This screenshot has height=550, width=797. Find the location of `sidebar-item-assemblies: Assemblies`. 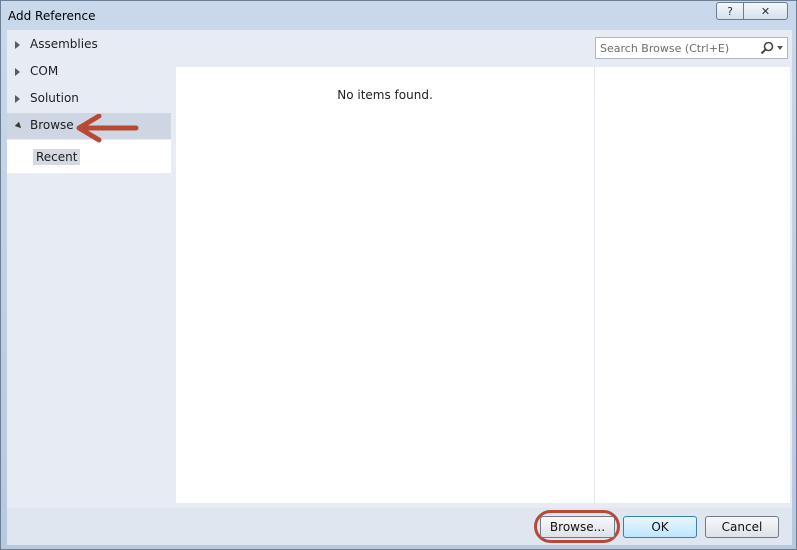

sidebar-item-assemblies: Assemblies is located at coordinates (89, 45).